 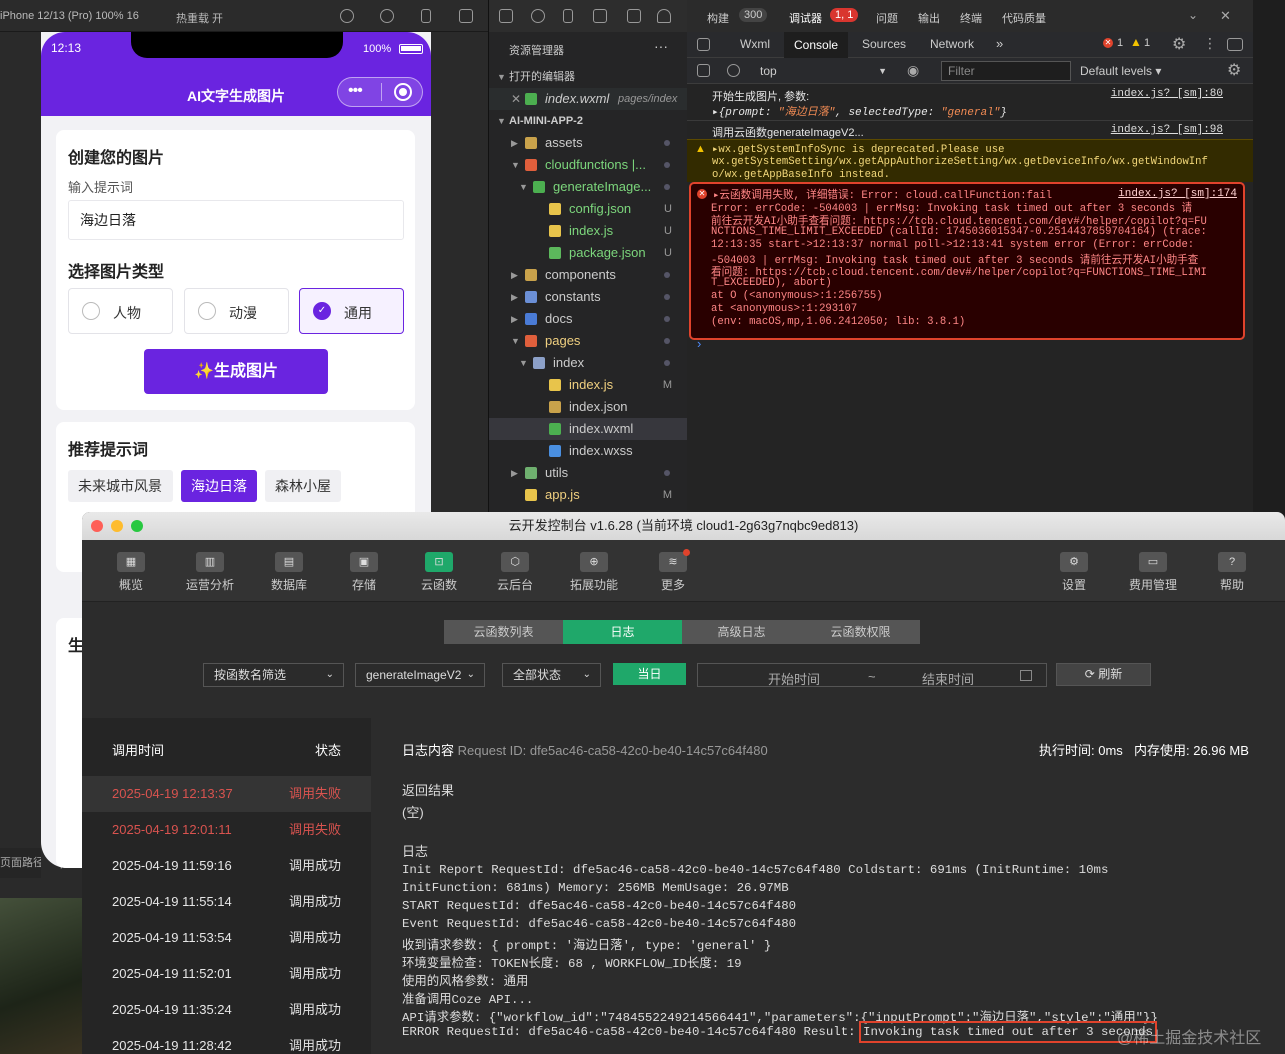 What do you see at coordinates (588, 77) in the screenshot?
I see `open-editors-header: ▼ 打开的编辑器` at bounding box center [588, 77].